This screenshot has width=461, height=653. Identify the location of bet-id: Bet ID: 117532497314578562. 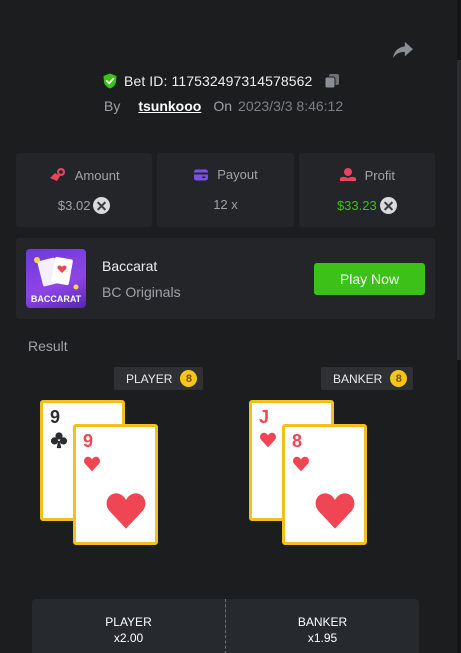
(218, 81).